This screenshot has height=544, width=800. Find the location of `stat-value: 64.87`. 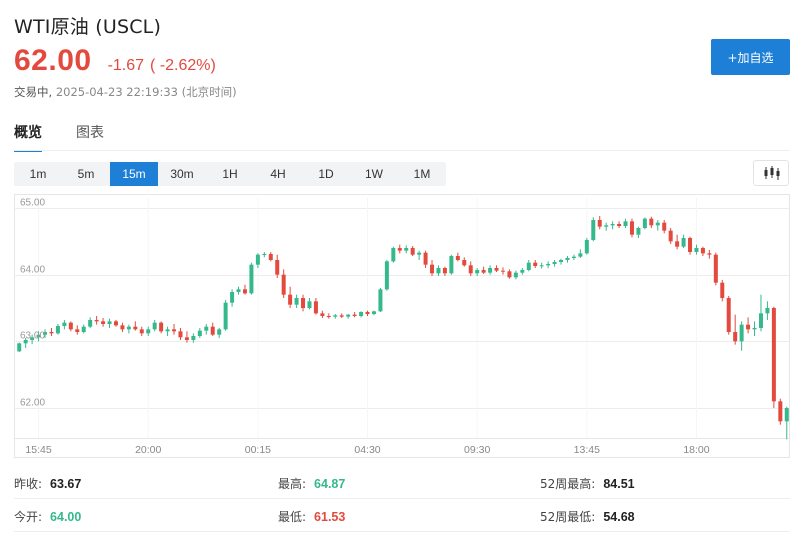

stat-value: 64.87 is located at coordinates (330, 484).